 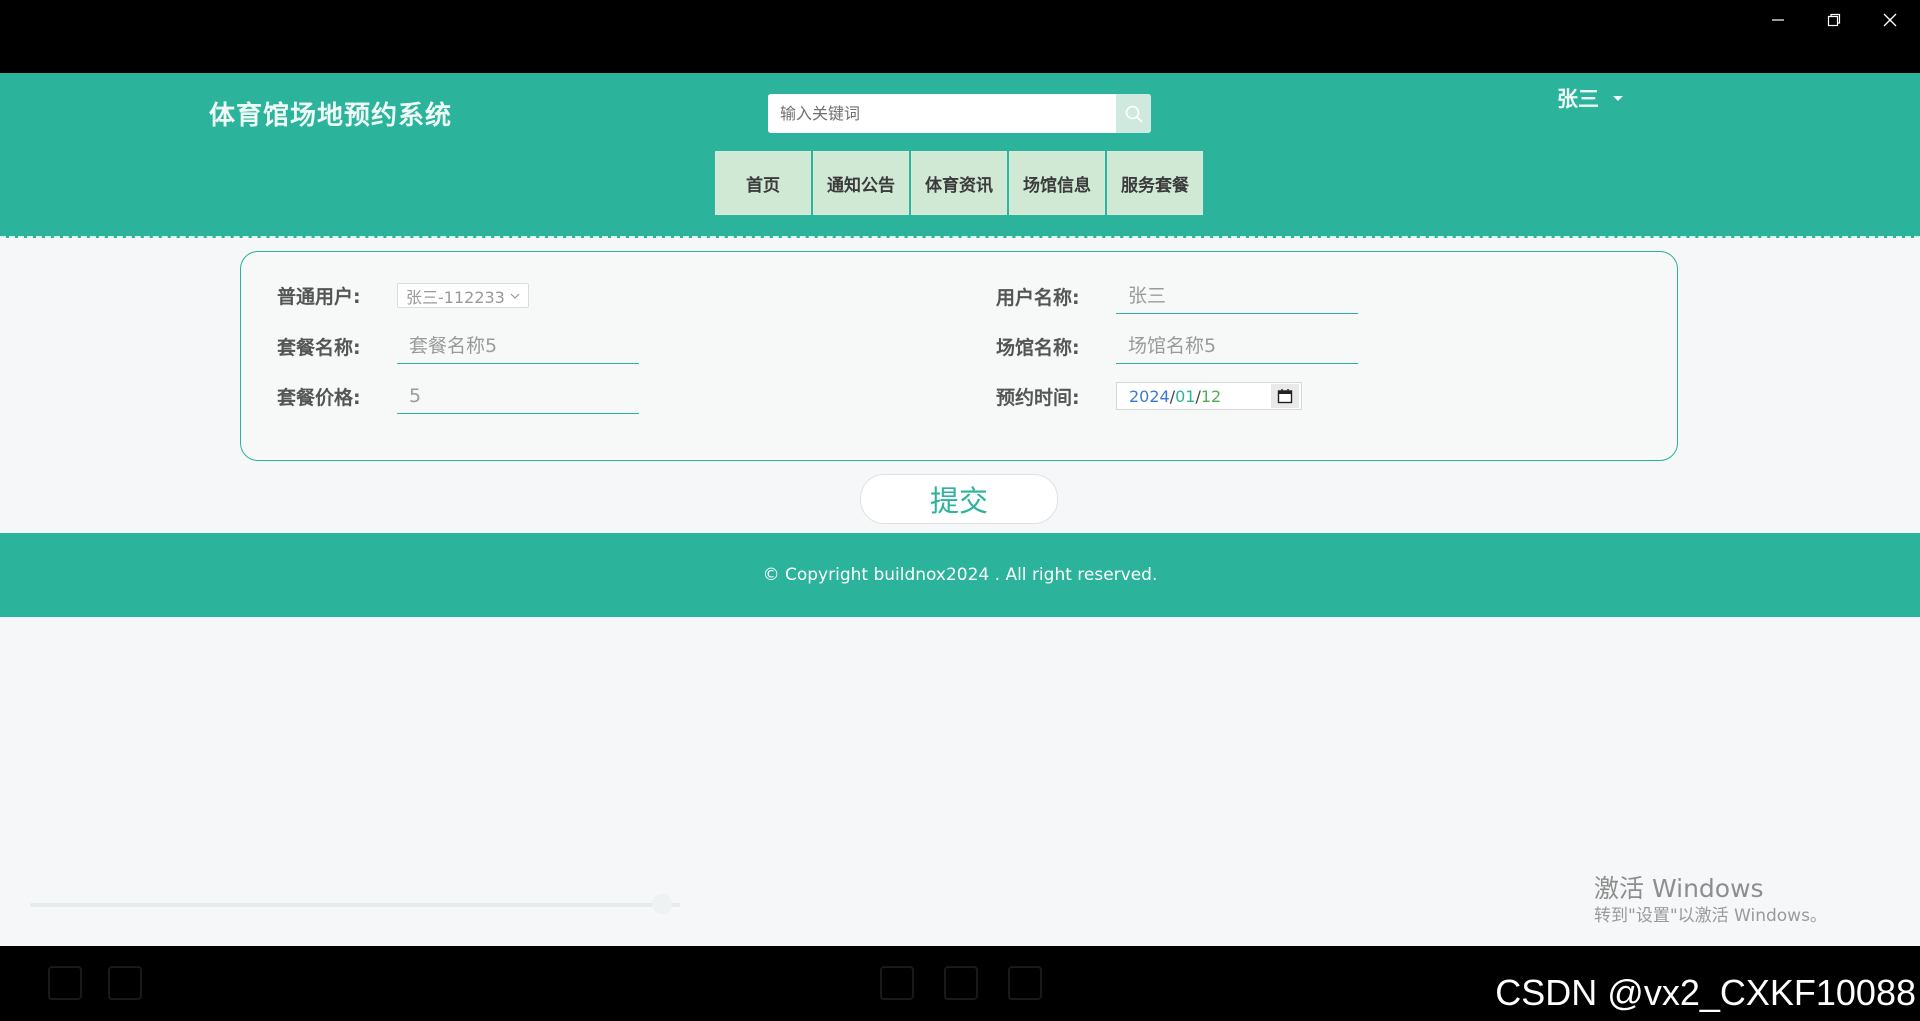 What do you see at coordinates (1679, 888) in the screenshot?
I see `activation-watermark-title: 激活 Windows` at bounding box center [1679, 888].